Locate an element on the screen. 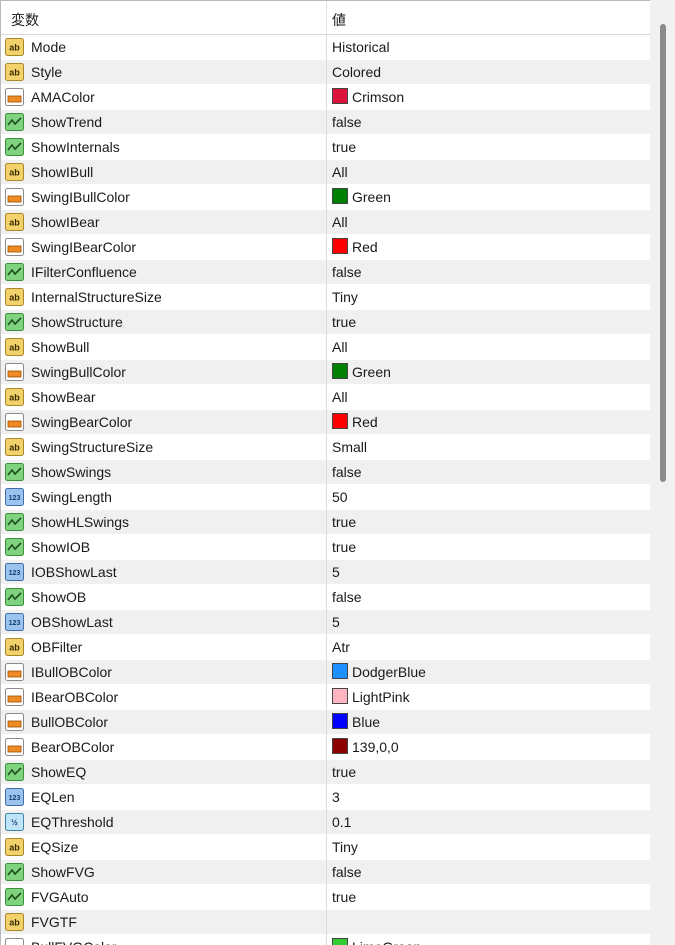 Image resolution: width=675 pixels, height=945 pixels. parameter-row-swingibearcolor: SwingIBearColor Red is located at coordinates (326, 247).